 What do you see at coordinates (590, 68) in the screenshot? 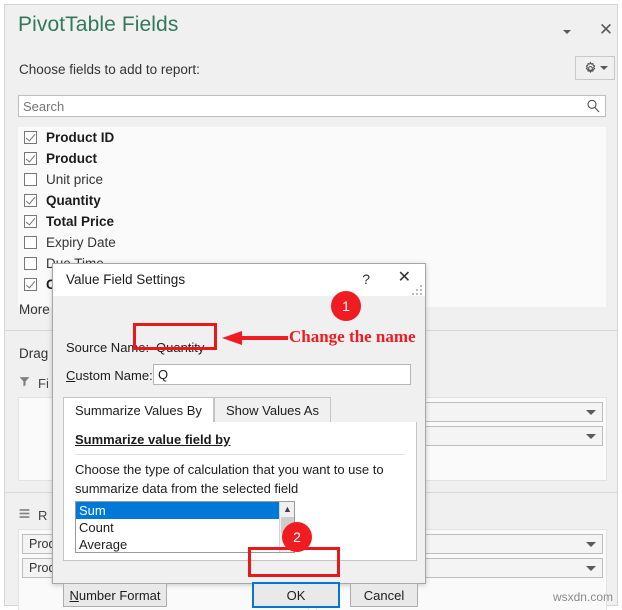
I see `gear-icon` at bounding box center [590, 68].